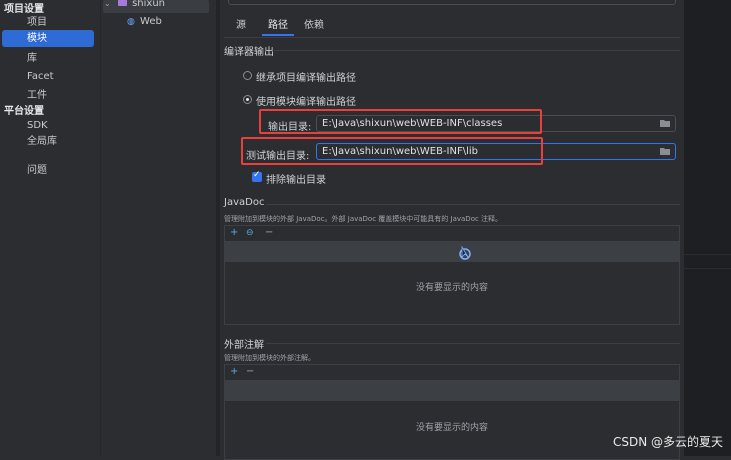 The height and width of the screenshot is (460, 731). I want to click on background-editor-strip, so click(707, 228).